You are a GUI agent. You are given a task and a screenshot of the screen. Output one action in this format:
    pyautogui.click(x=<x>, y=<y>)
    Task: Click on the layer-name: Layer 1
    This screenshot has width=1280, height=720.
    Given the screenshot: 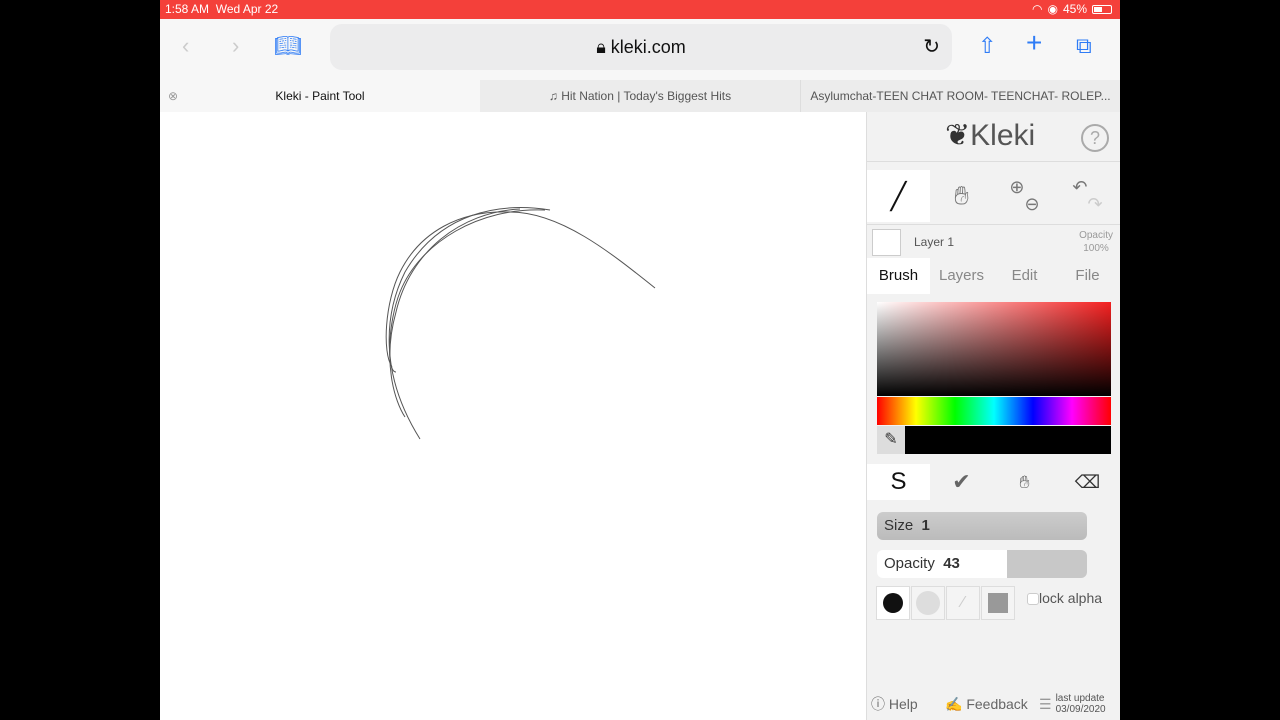 What is the action you would take?
    pyautogui.click(x=934, y=242)
    